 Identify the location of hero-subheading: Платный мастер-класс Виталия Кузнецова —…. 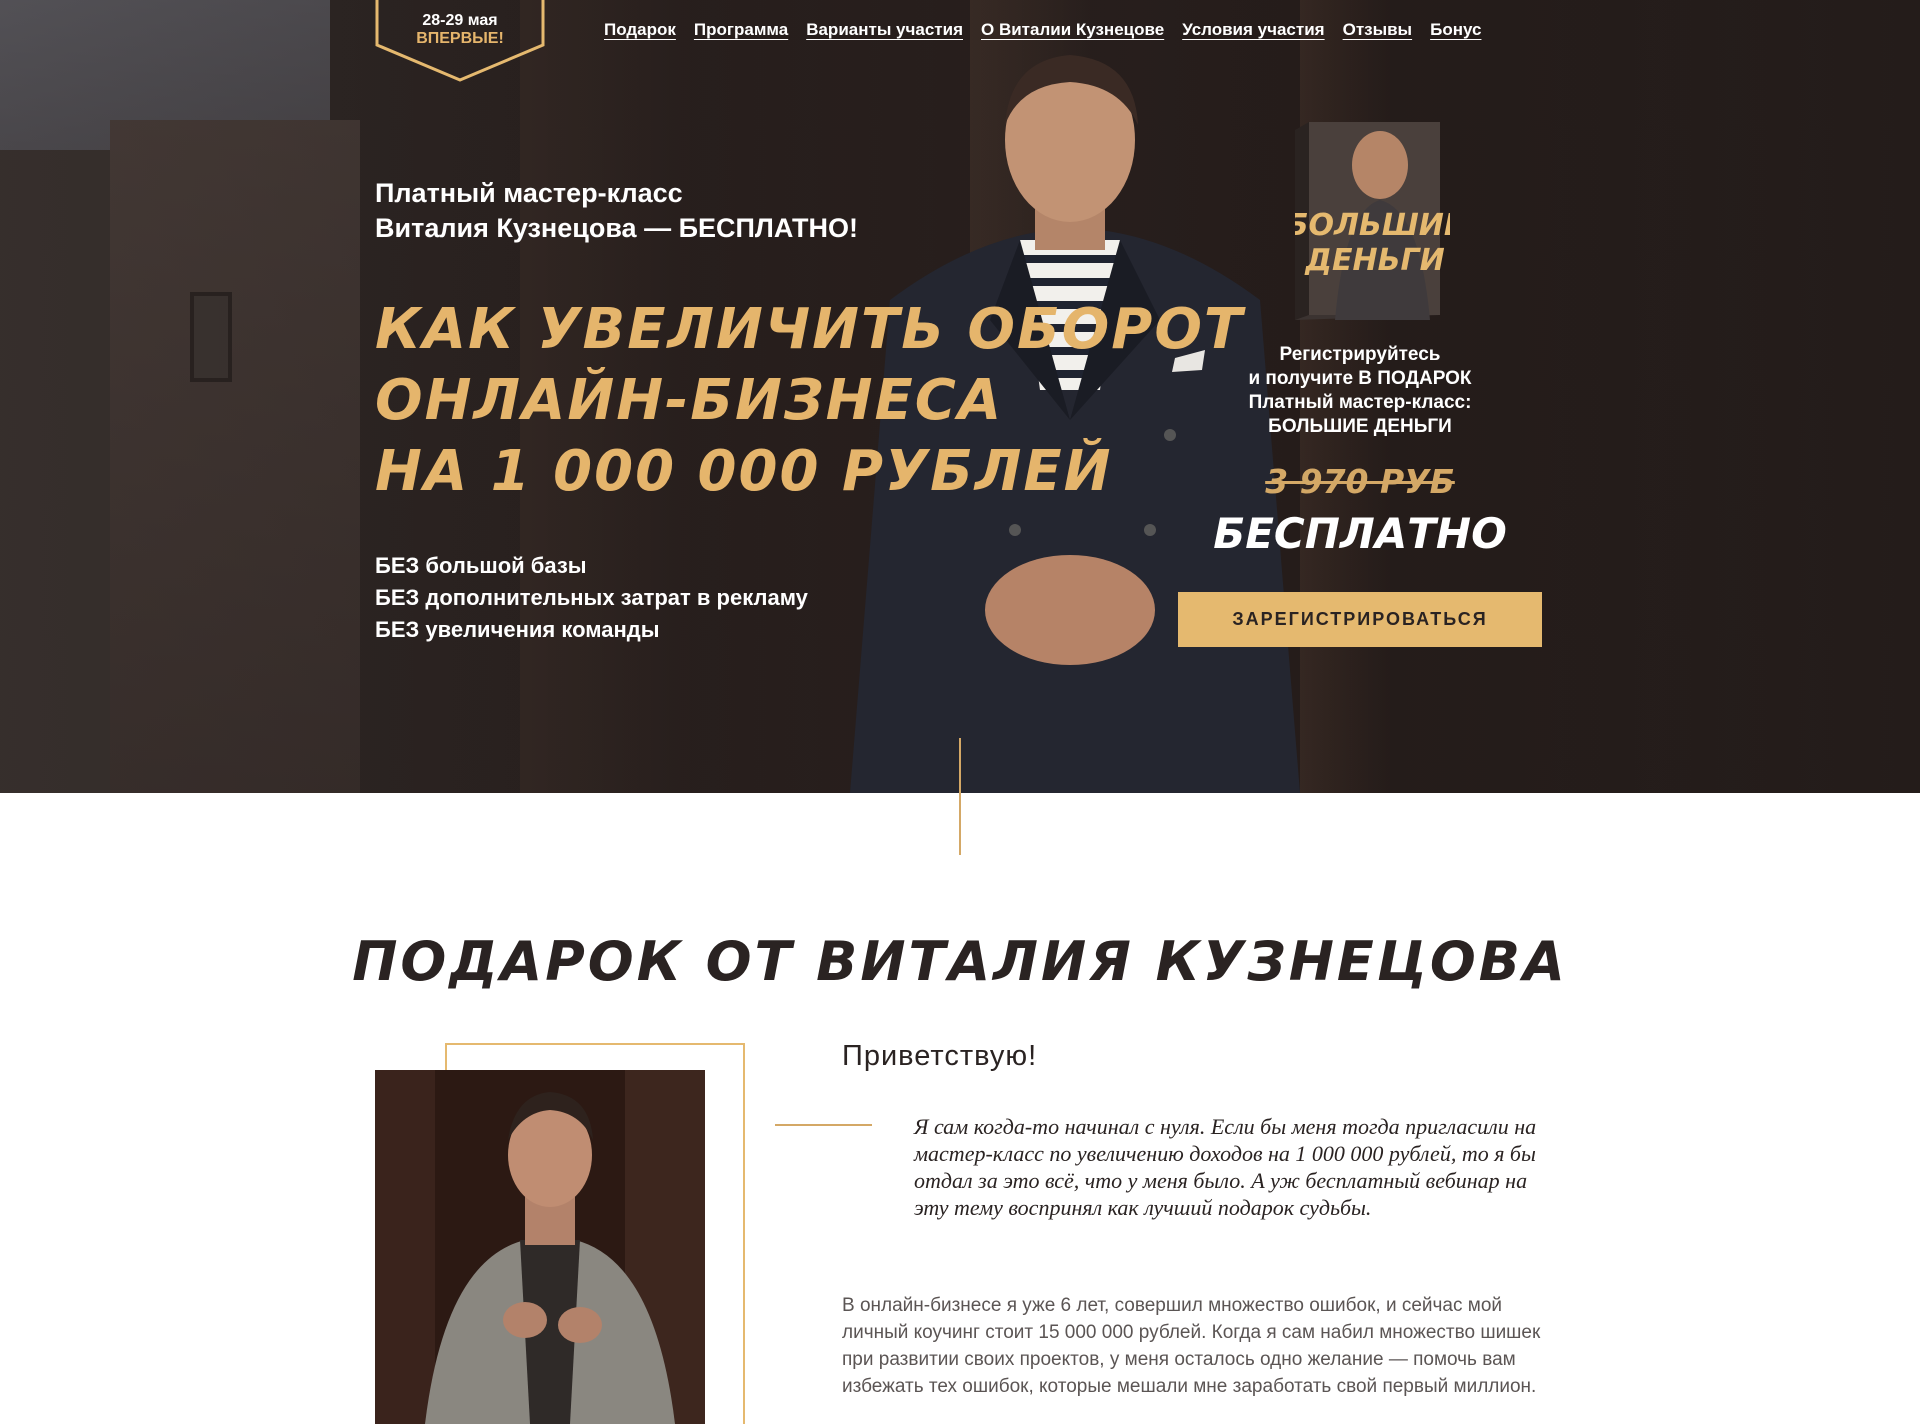
(616, 211).